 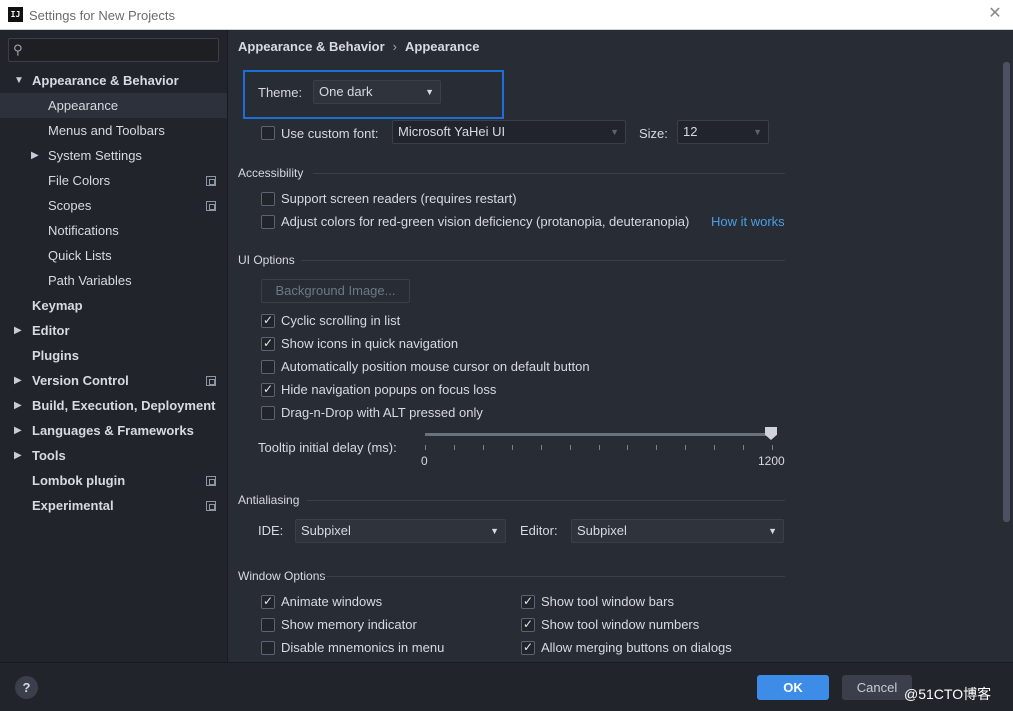 I want to click on sidebar-item-label: Build, Execution, Deployment, so click(x=124, y=405).